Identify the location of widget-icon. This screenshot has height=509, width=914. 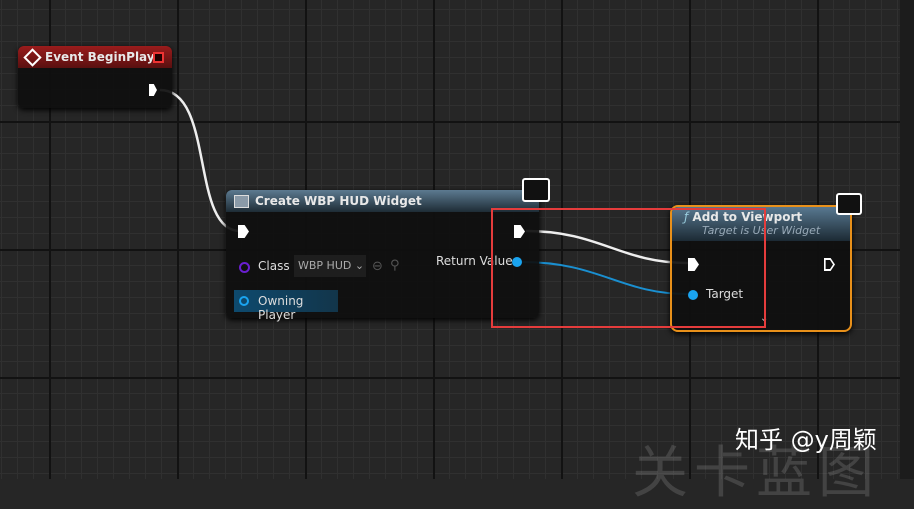
(241, 201).